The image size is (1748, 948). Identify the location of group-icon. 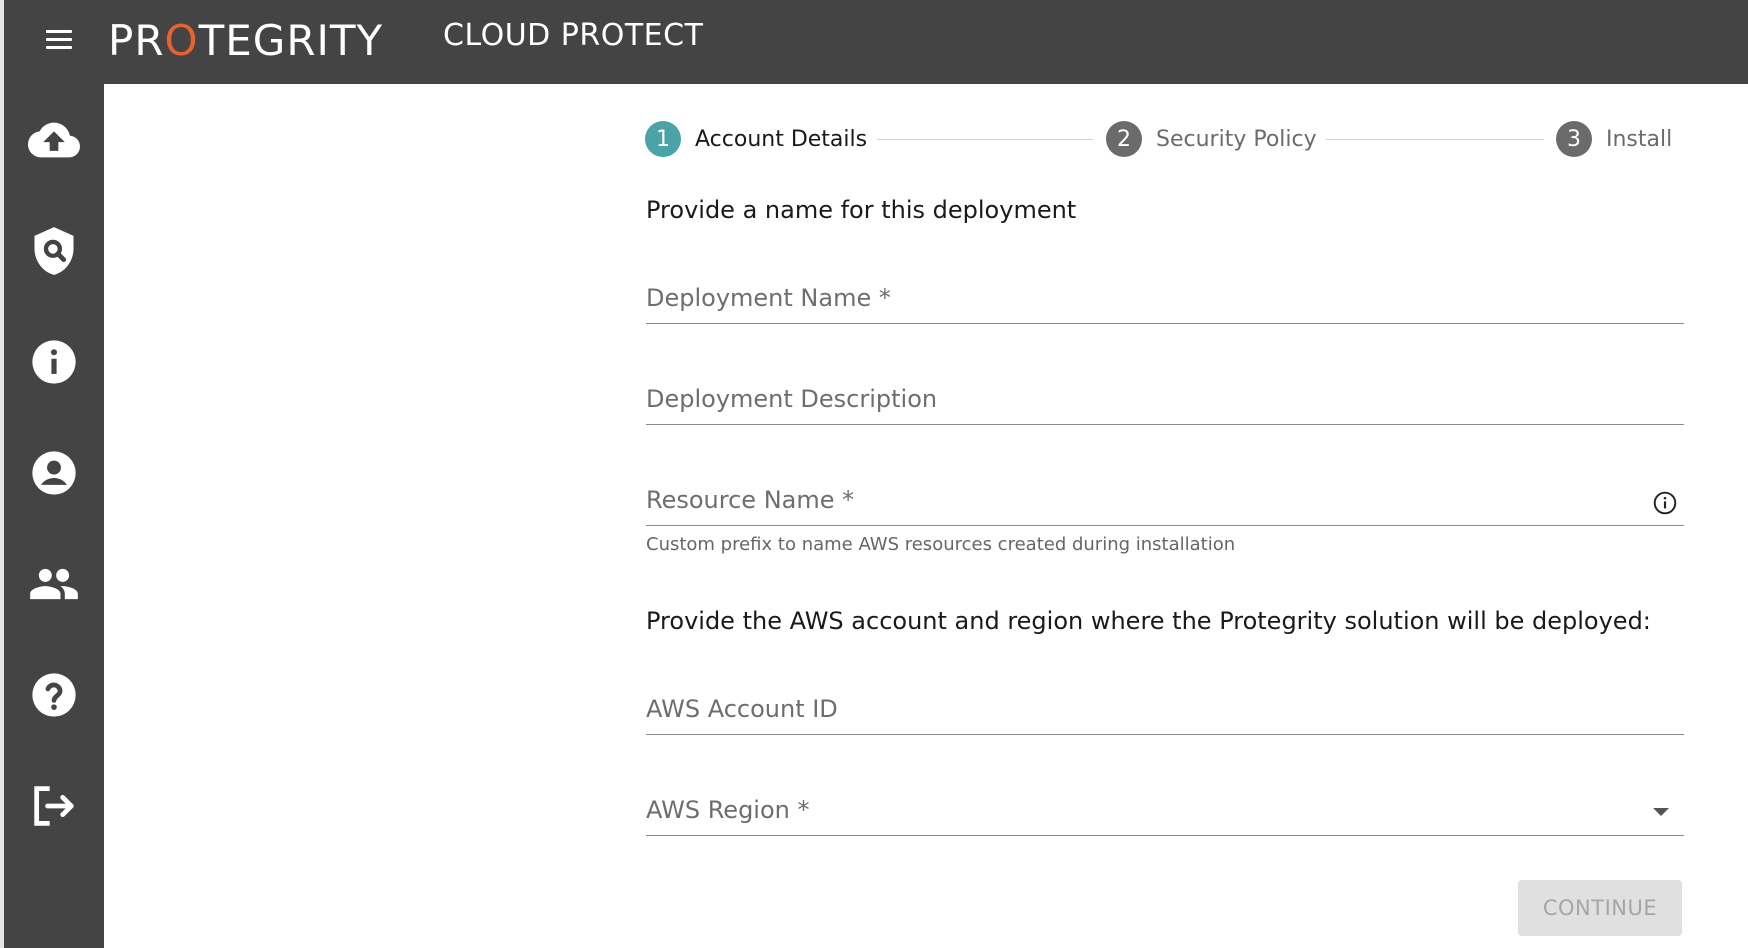
(54, 584).